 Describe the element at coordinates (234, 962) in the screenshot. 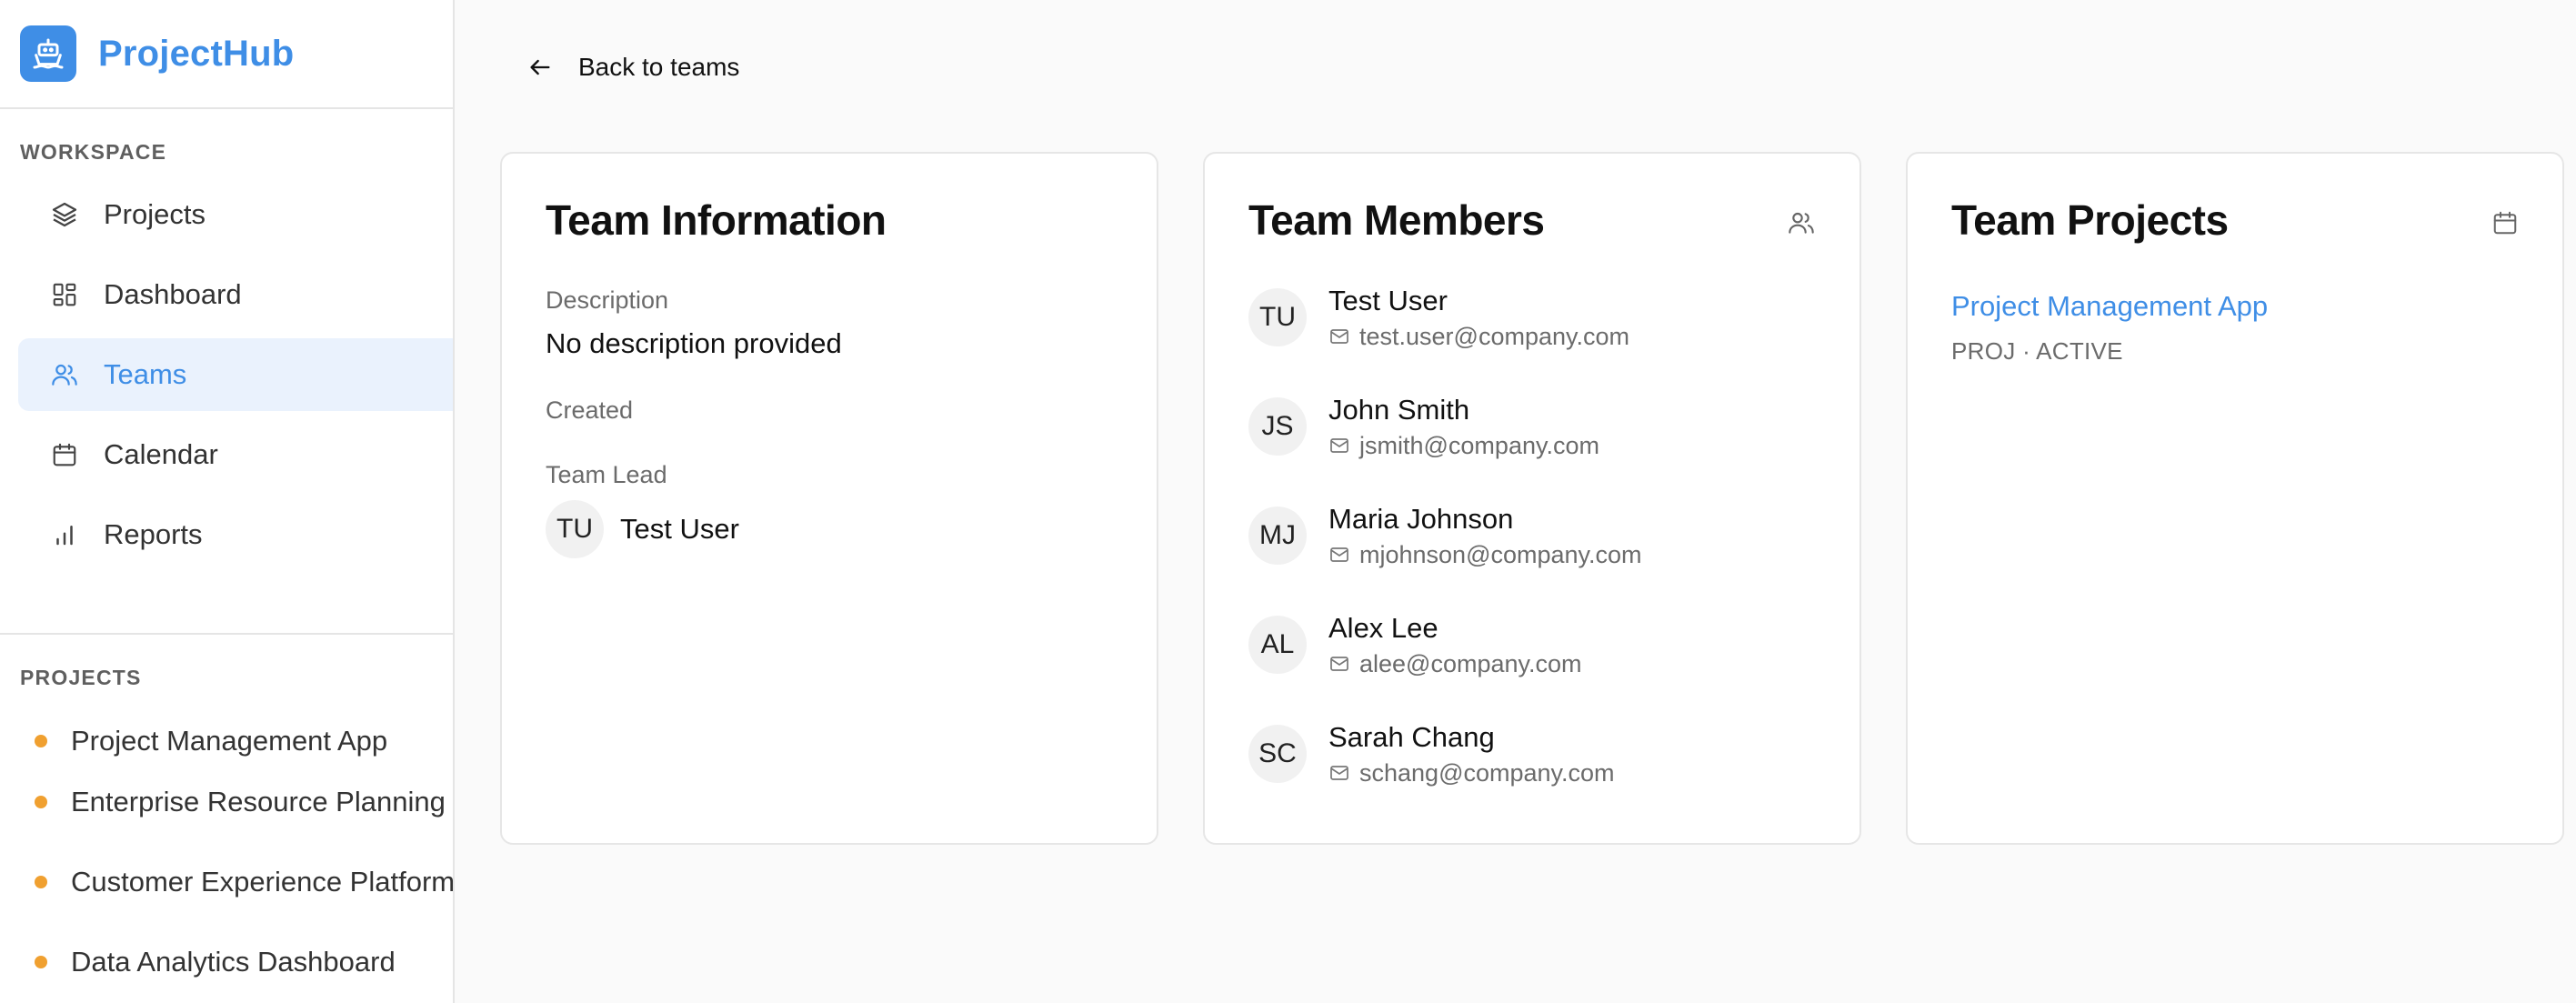

I see `project-item-label: Data Analytics Dashboard` at that location.